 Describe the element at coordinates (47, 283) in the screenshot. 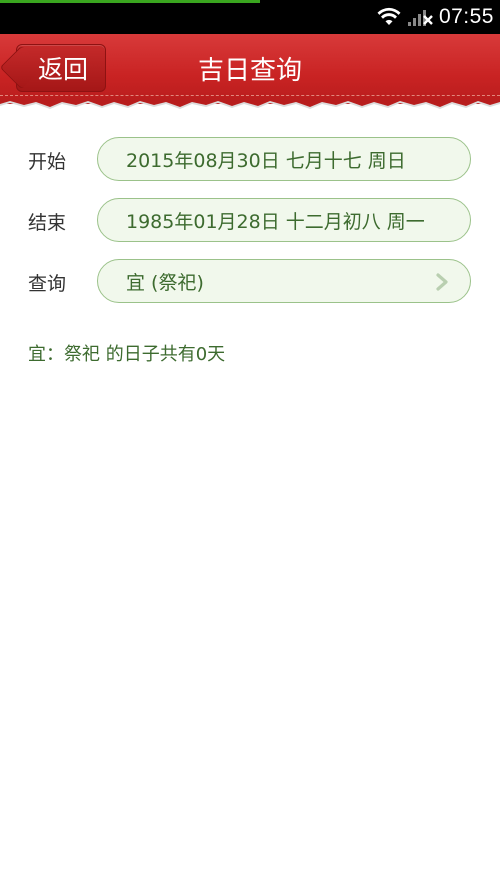

I see `query-label: 查询` at that location.